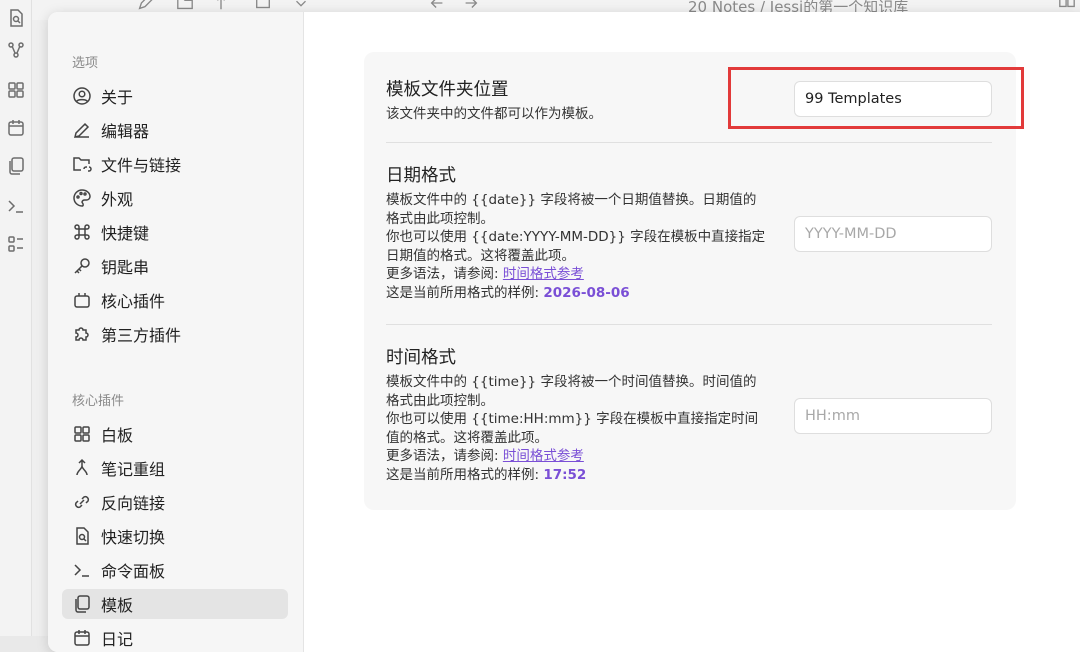 This screenshot has width=1080, height=652. What do you see at coordinates (175, 604) in the screenshot?
I see `sidebar-item-templates: 模板` at bounding box center [175, 604].